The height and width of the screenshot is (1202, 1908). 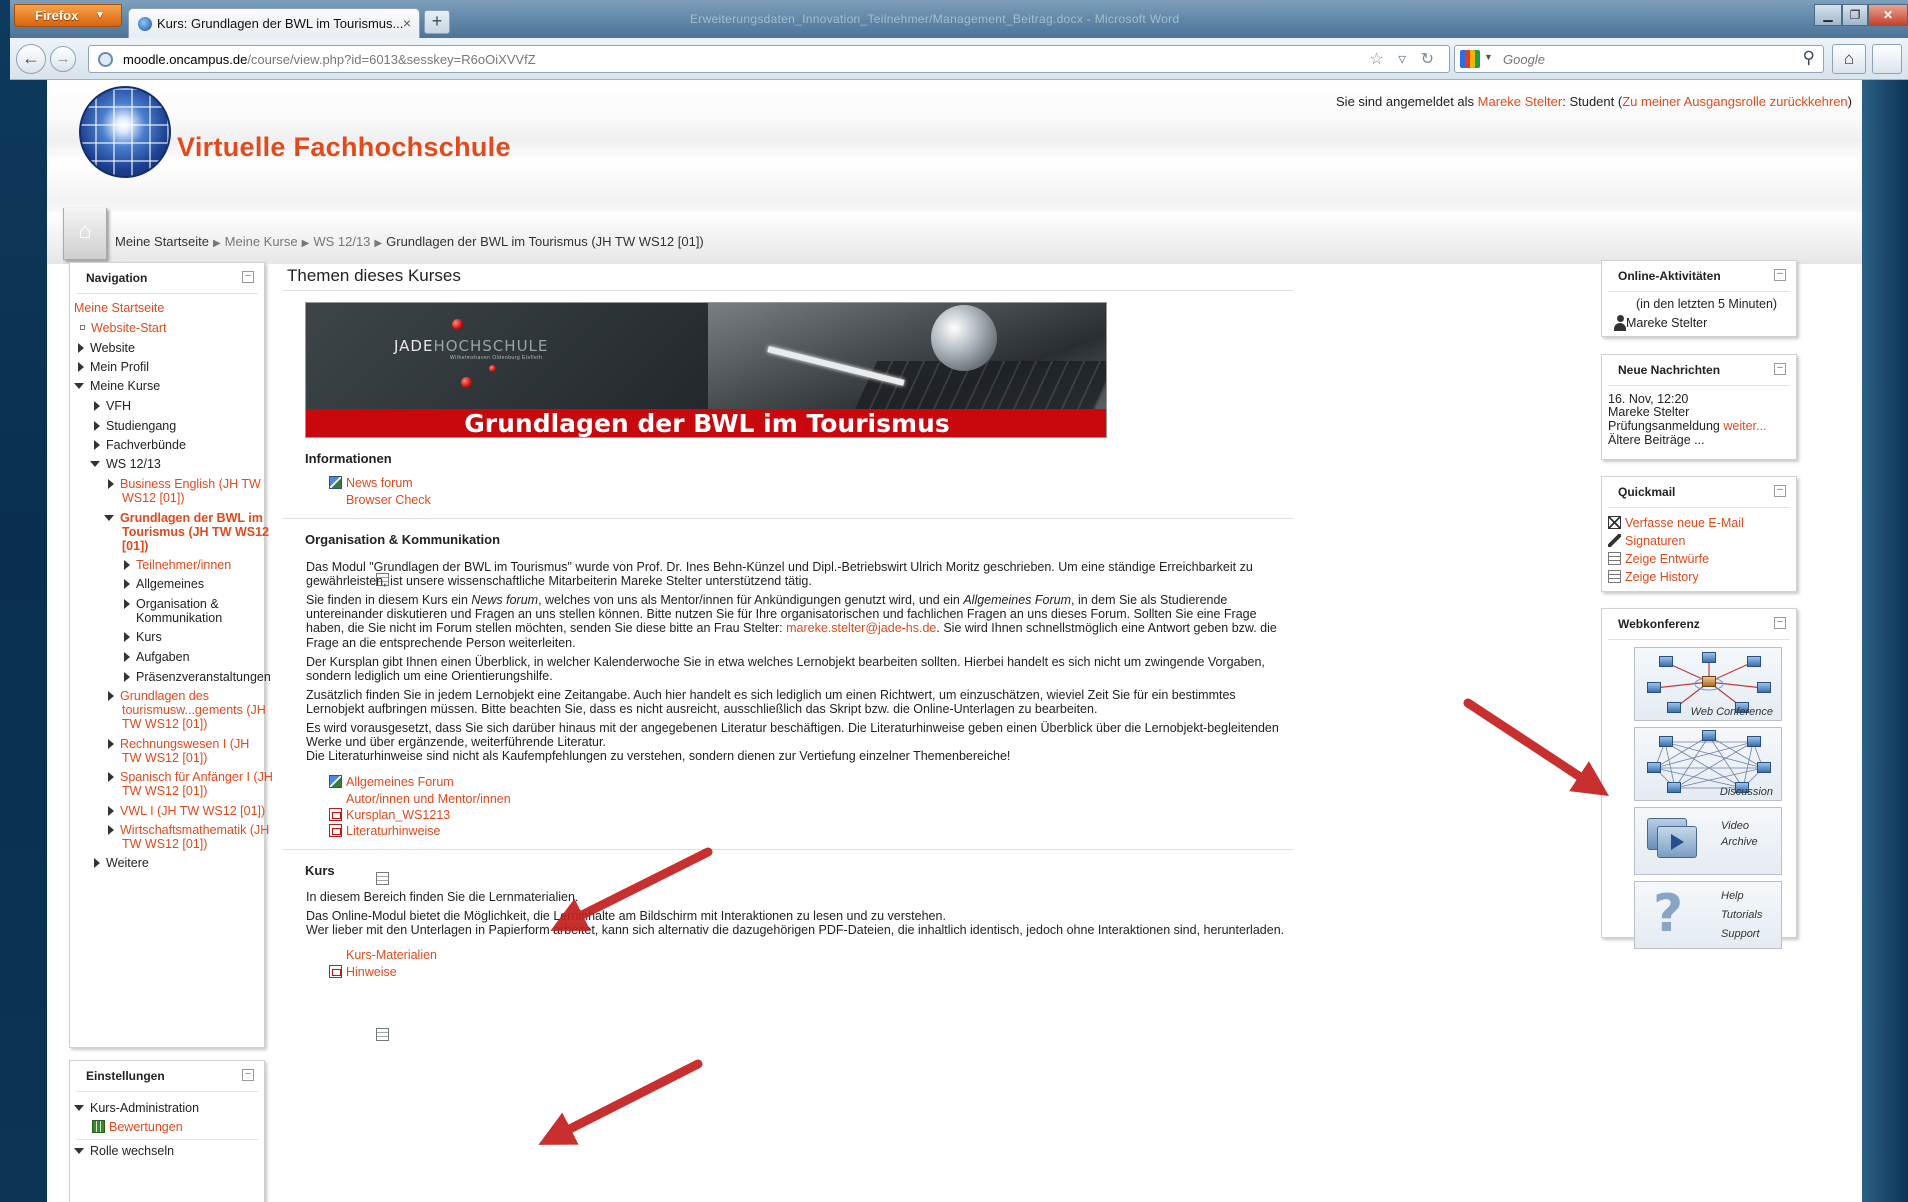 What do you see at coordinates (195, 532) in the screenshot?
I see `nav-label-cont: Tourismus (JH TW WS12` at bounding box center [195, 532].